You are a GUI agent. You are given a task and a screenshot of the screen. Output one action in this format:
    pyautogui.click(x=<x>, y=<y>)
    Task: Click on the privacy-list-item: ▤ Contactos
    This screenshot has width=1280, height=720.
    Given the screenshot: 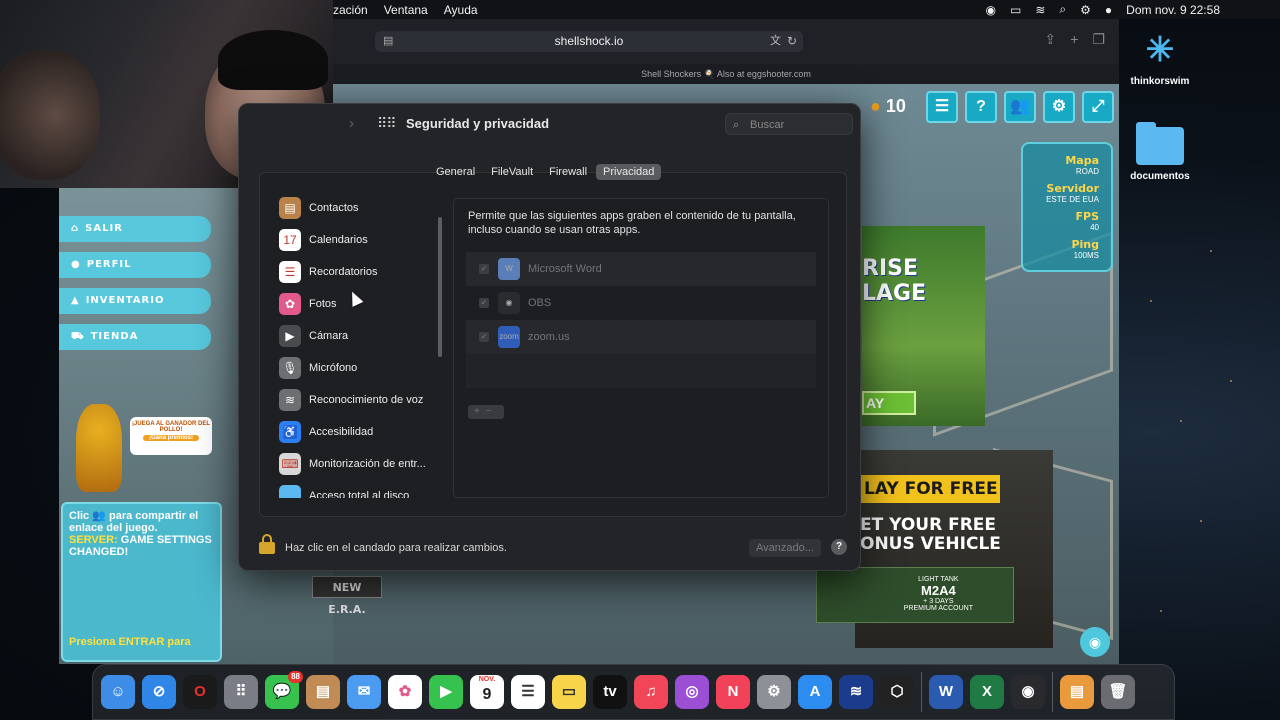 What is the action you would take?
    pyautogui.click(x=354, y=213)
    